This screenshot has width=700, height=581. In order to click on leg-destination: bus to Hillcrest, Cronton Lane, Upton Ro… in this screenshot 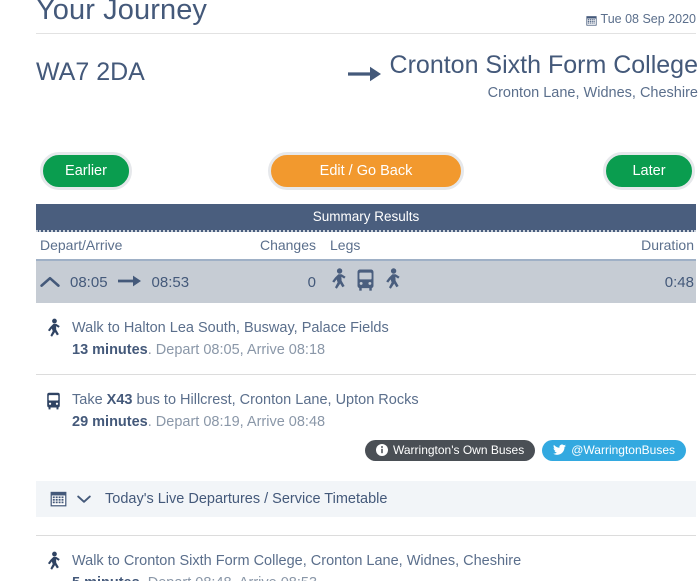, I will do `click(275, 399)`.